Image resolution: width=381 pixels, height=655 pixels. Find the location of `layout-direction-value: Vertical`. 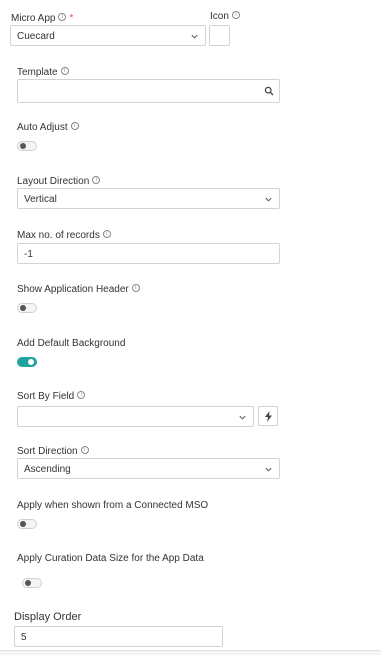

layout-direction-value: Vertical is located at coordinates (40, 199).